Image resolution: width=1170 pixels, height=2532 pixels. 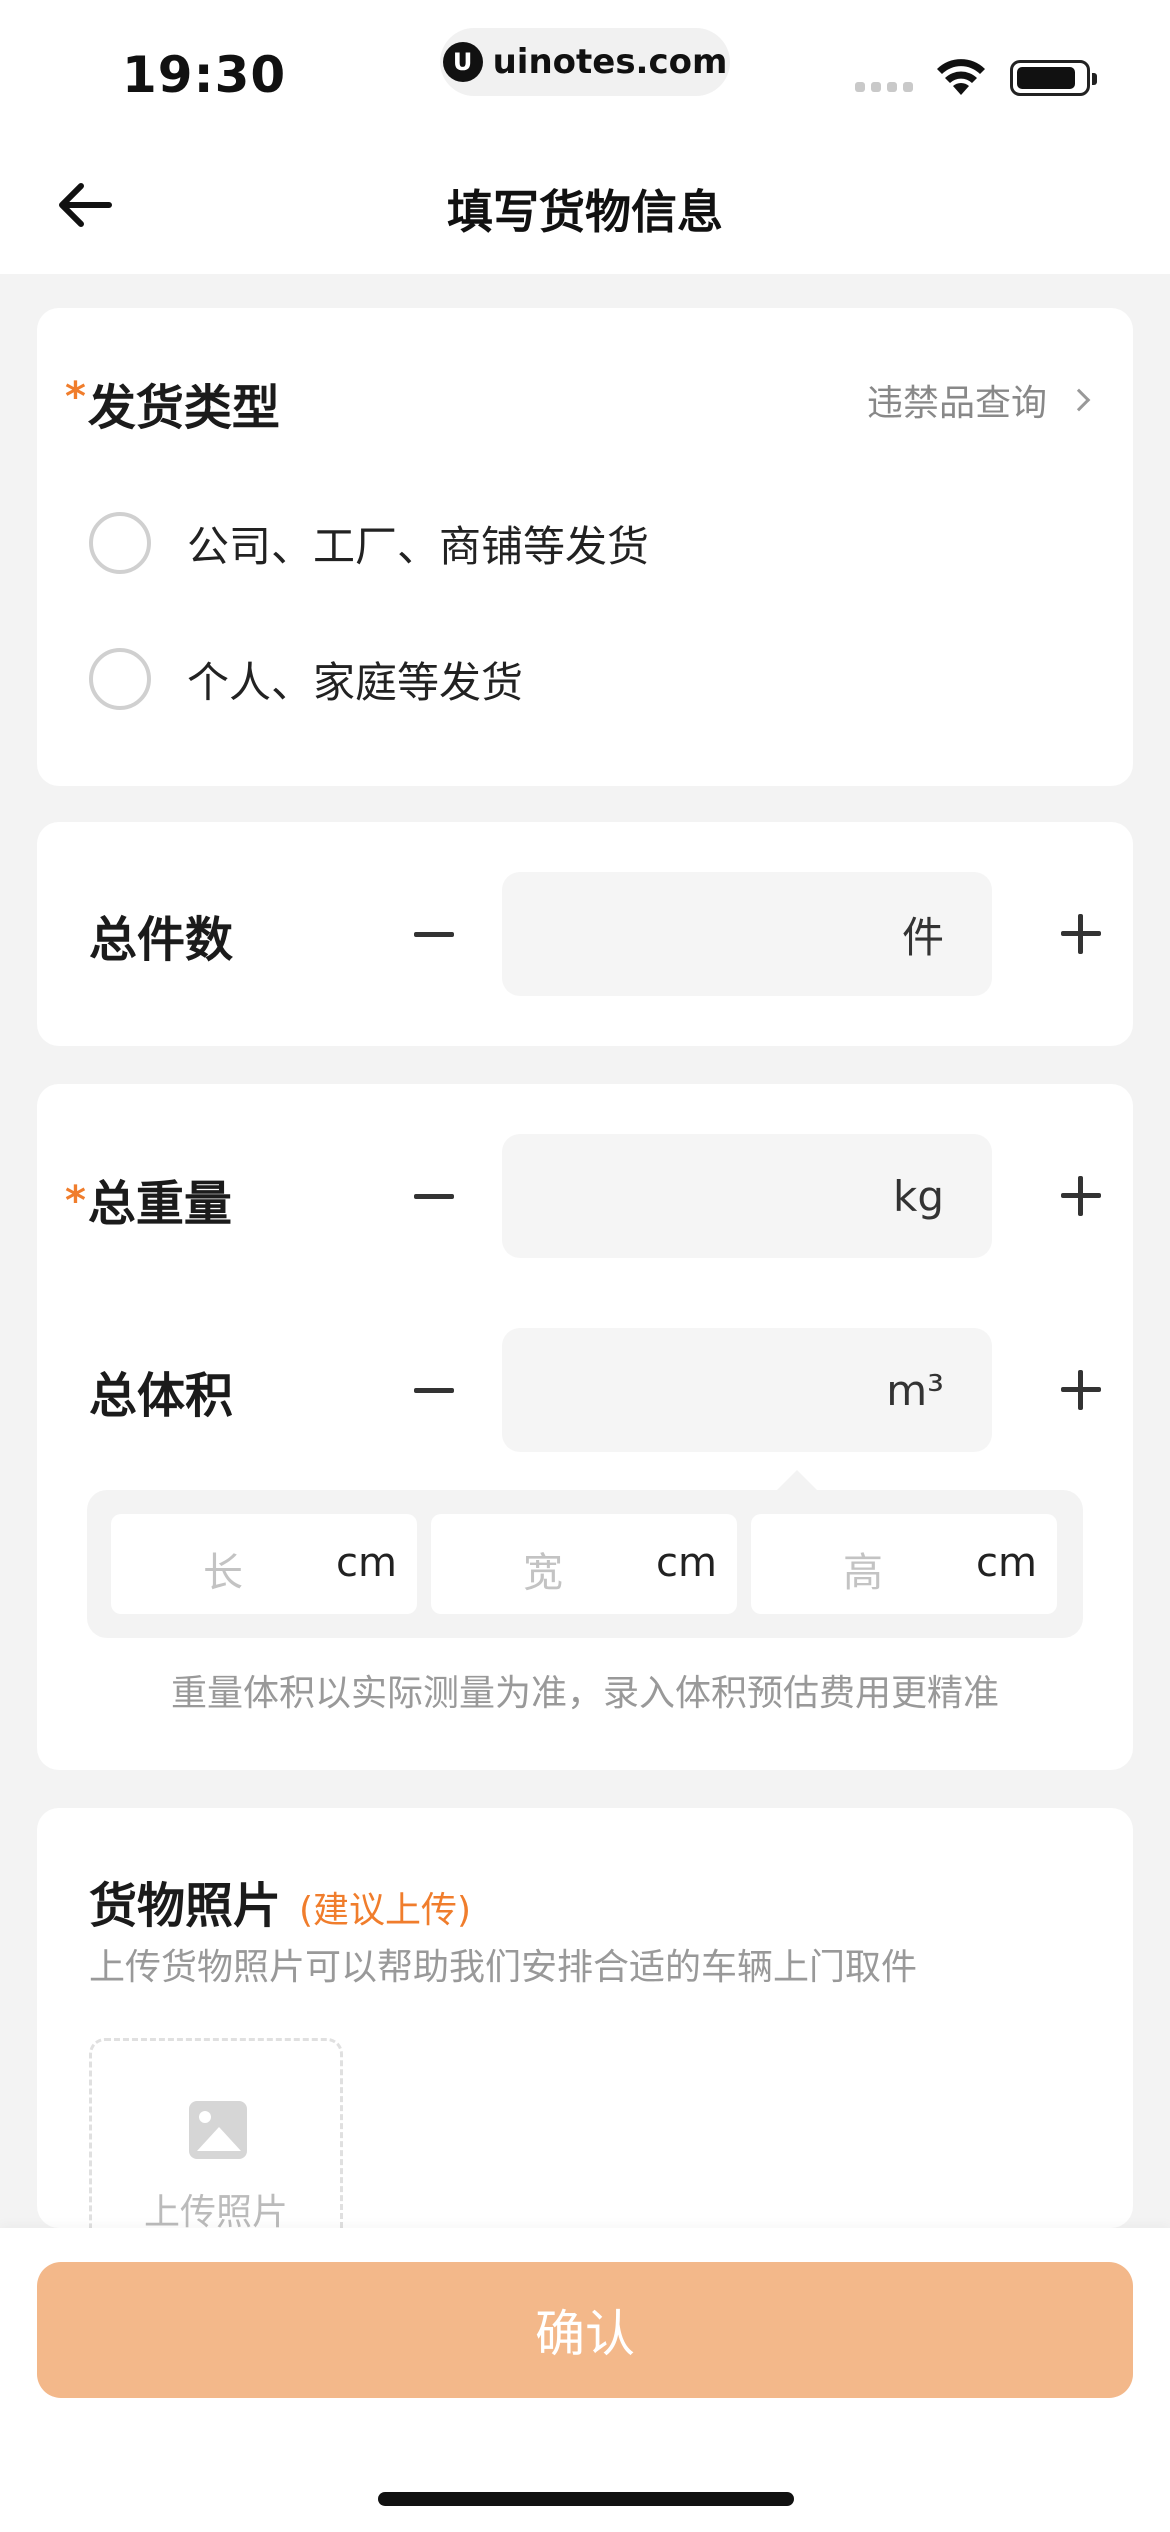 I want to click on footer-bar: 确认, so click(x=585, y=2380).